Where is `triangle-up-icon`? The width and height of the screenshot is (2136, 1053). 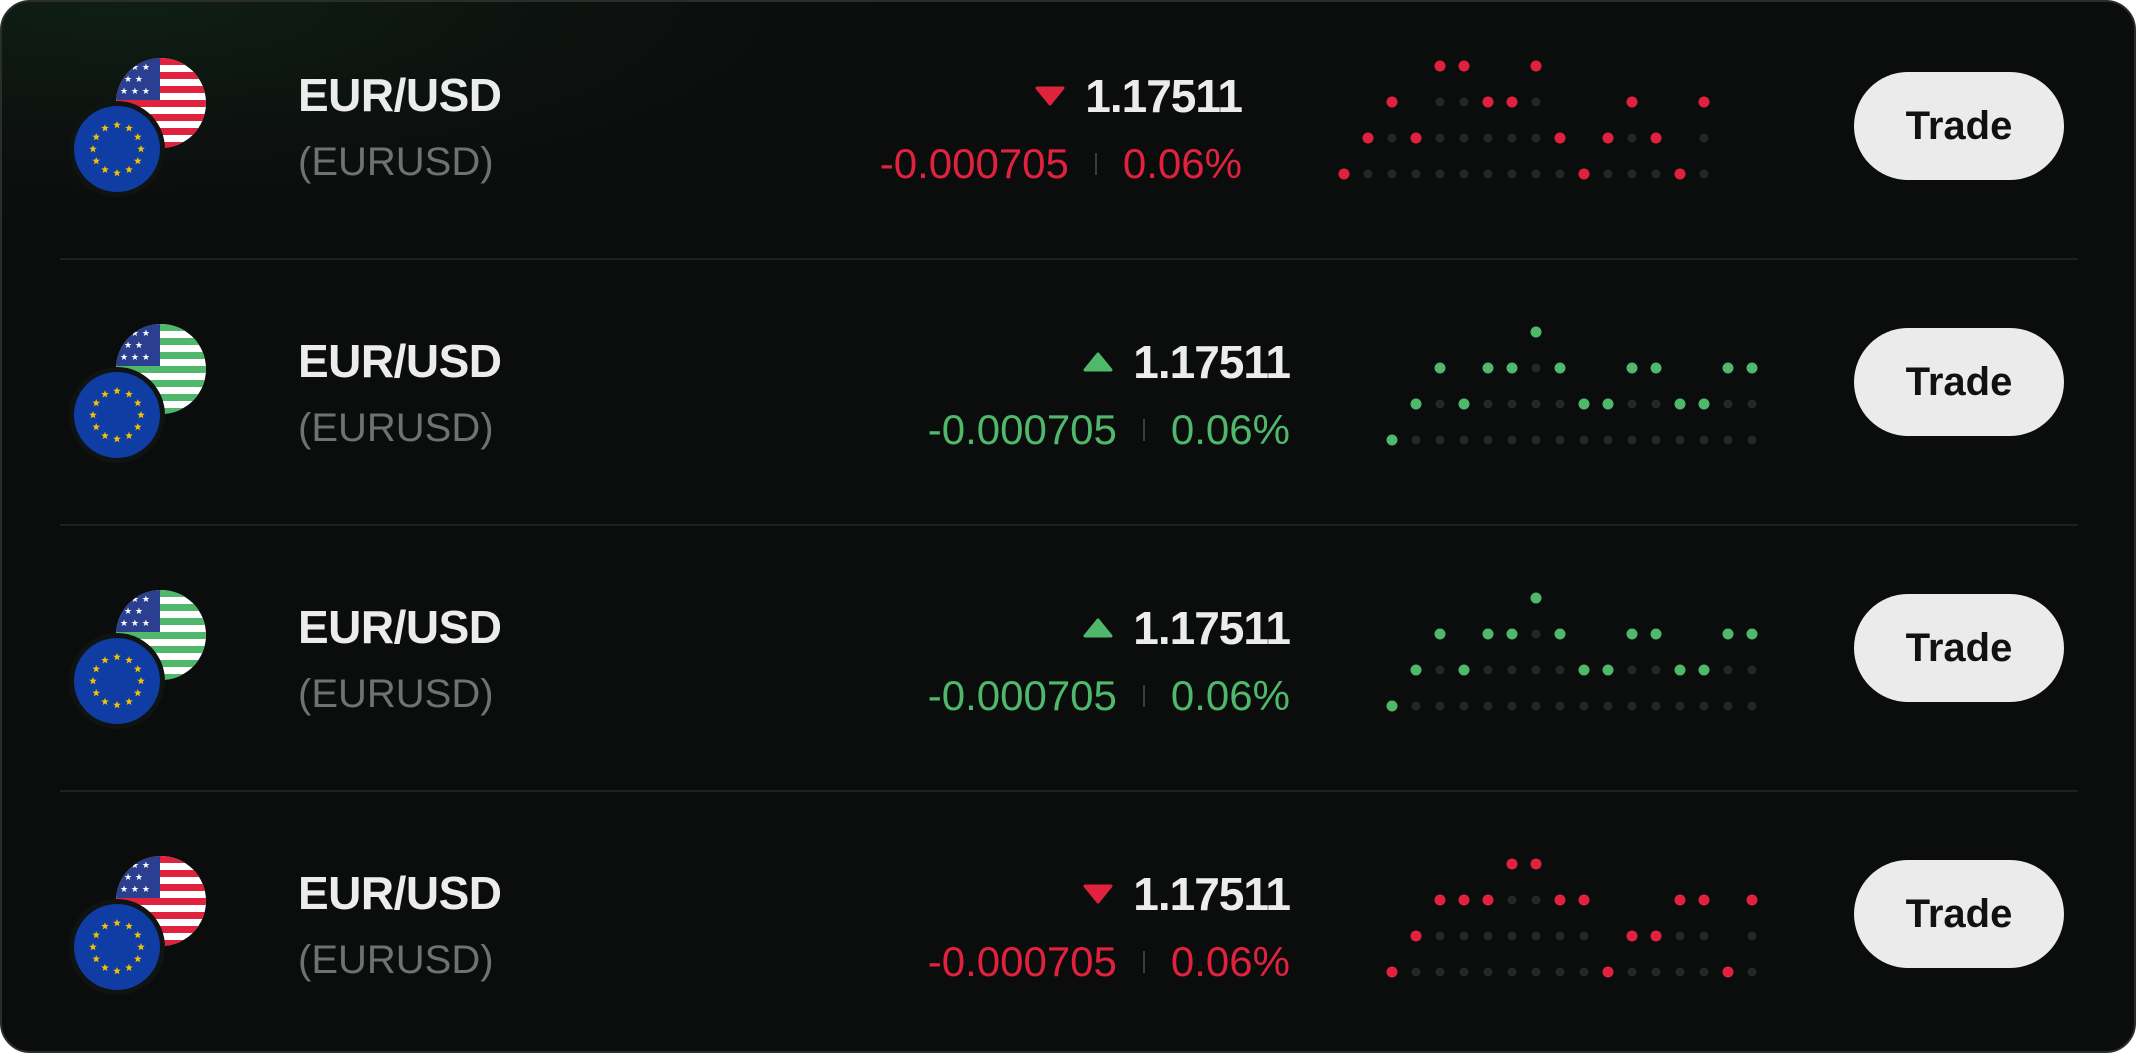
triangle-up-icon is located at coordinates (1098, 362).